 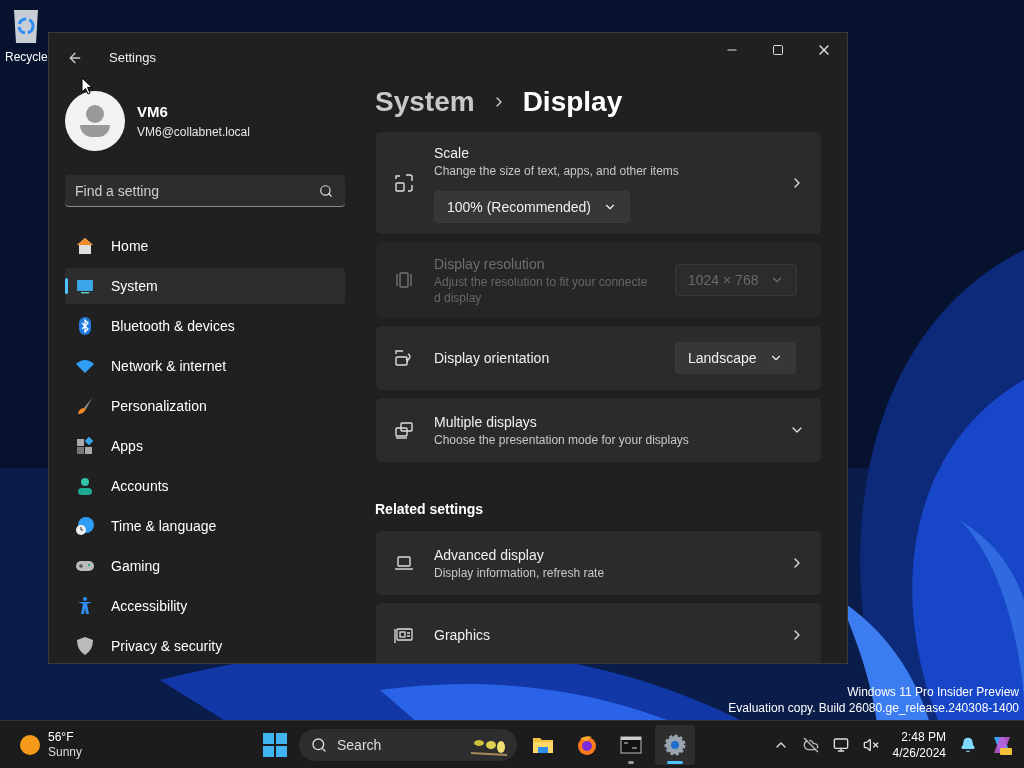 What do you see at coordinates (840, 744) in the screenshot?
I see `network-icon` at bounding box center [840, 744].